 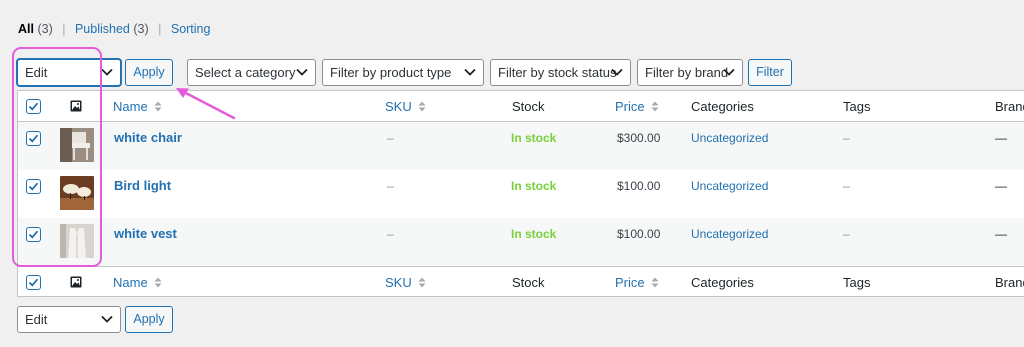 I want to click on product-name-link: white vest, so click(x=145, y=233).